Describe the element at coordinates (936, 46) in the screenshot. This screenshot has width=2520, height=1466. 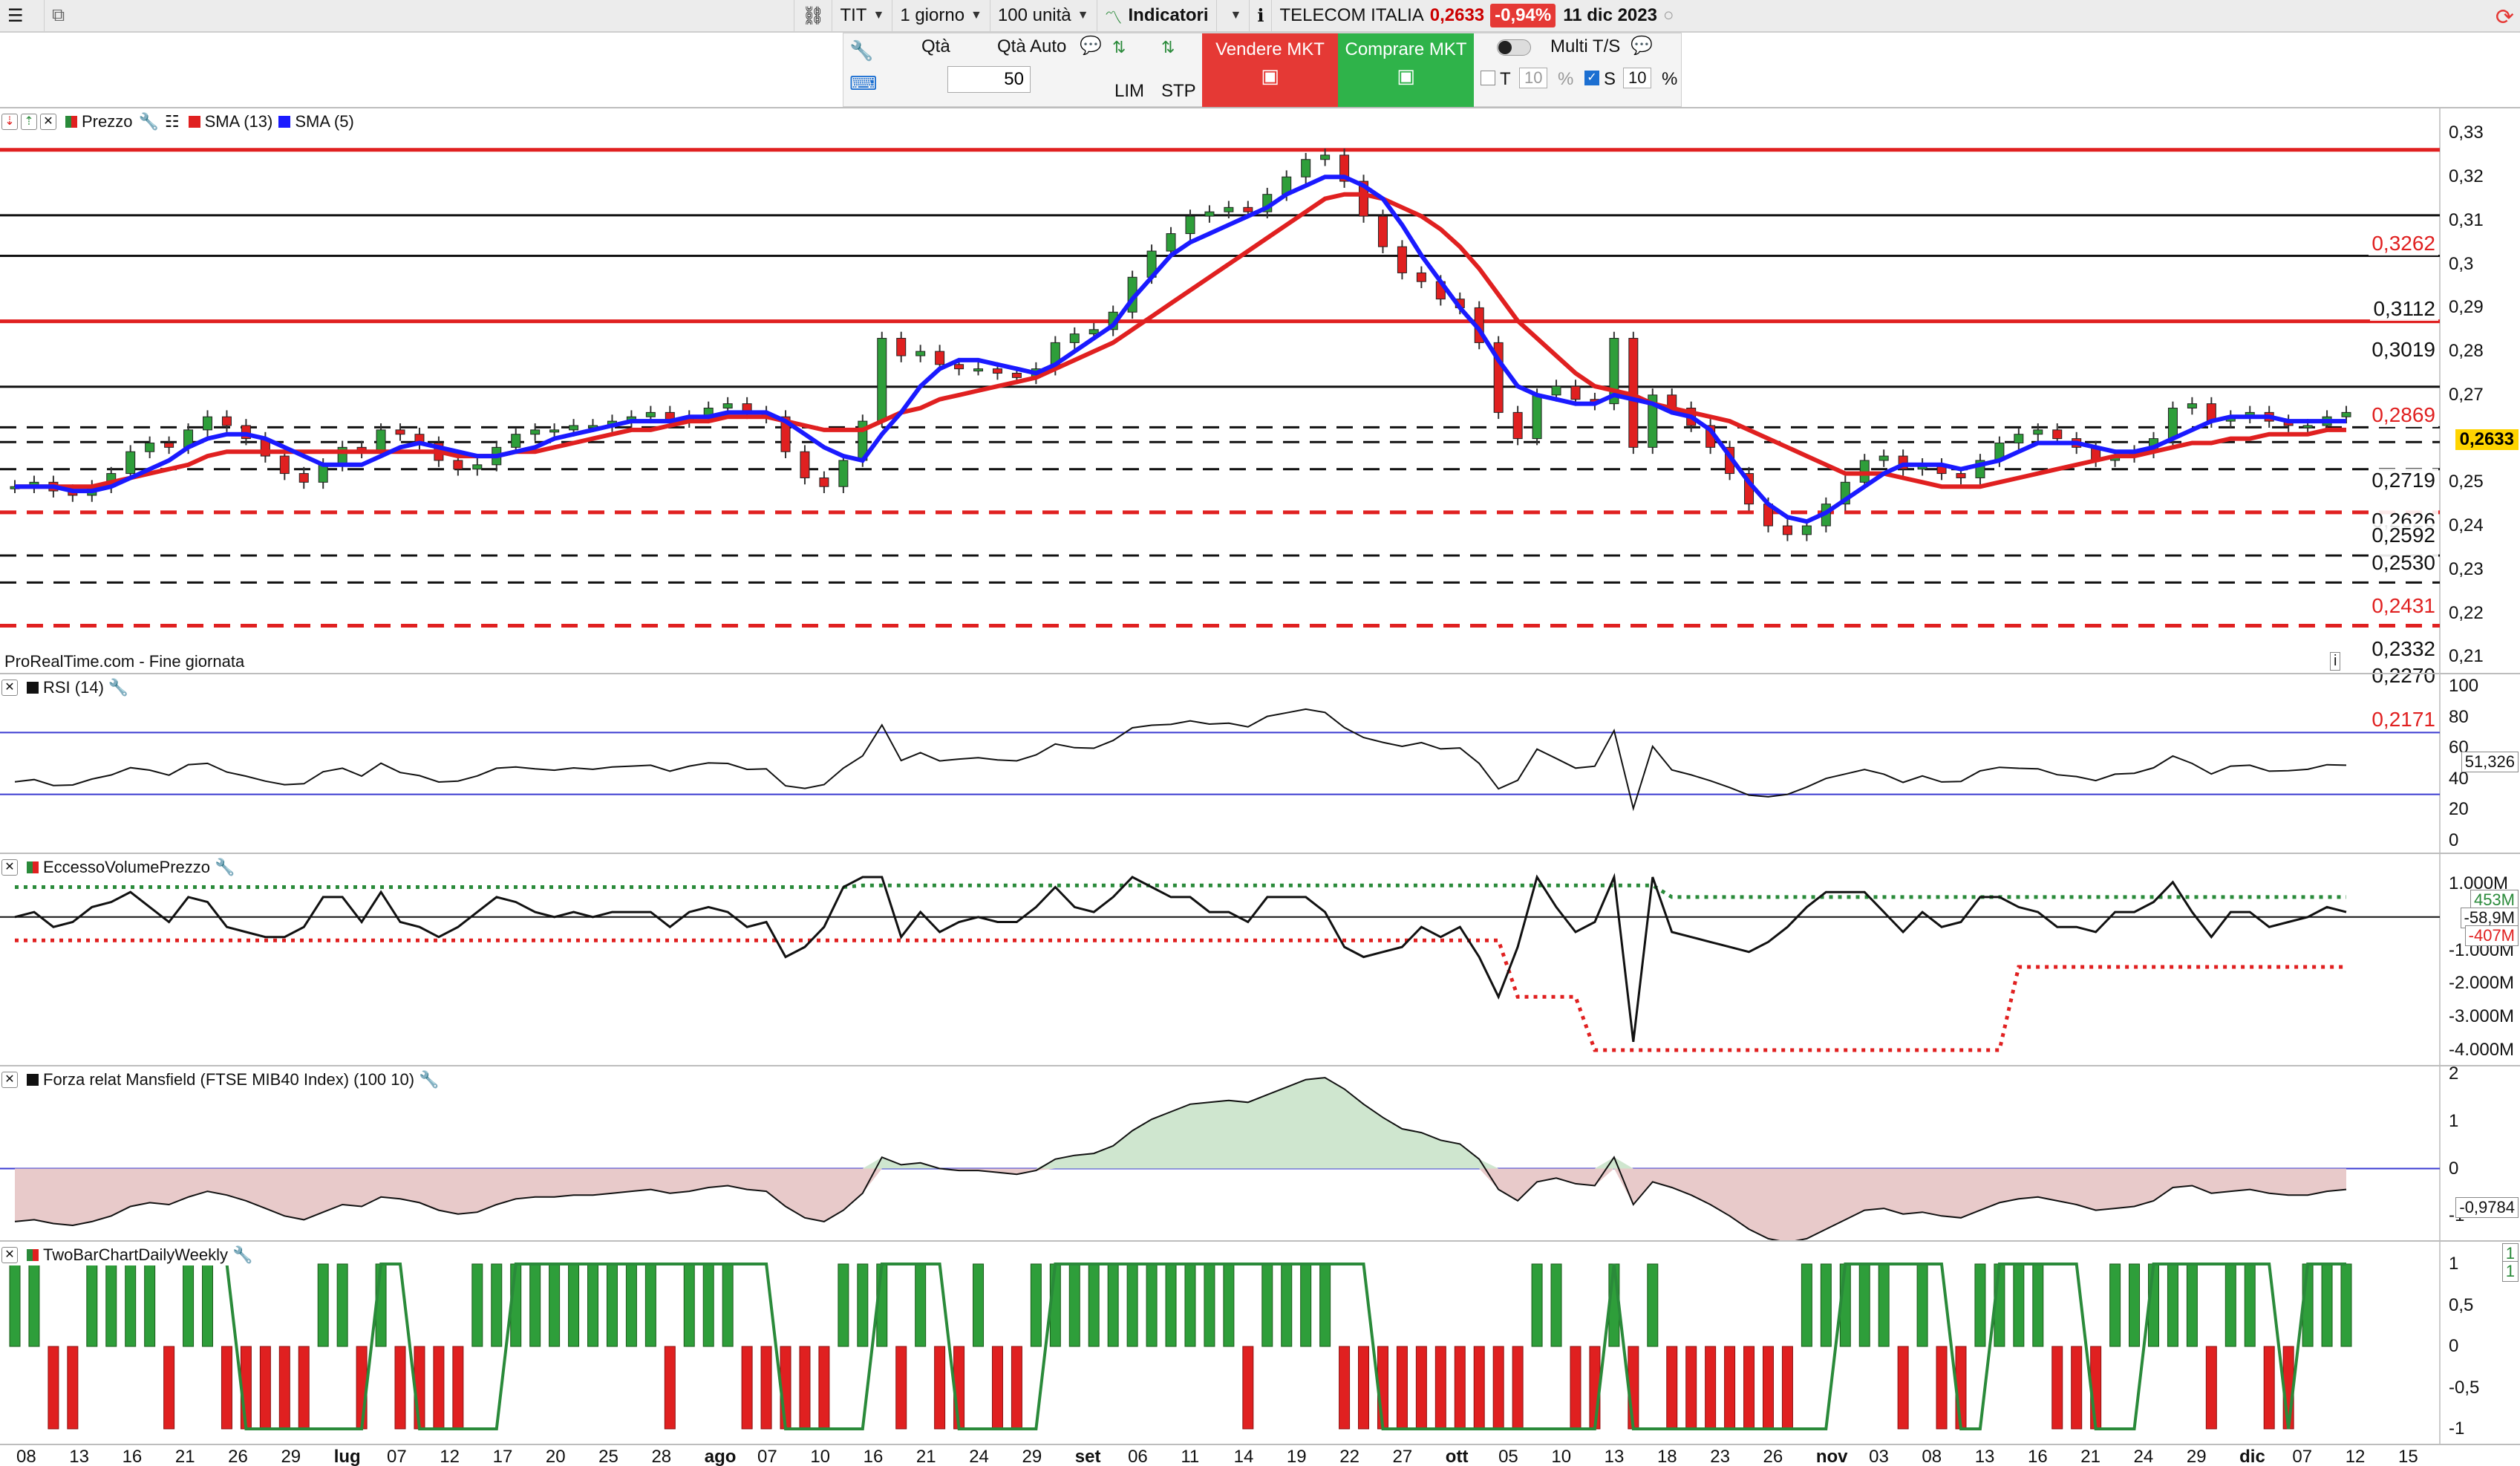
I see `qty-label: Qtà` at that location.